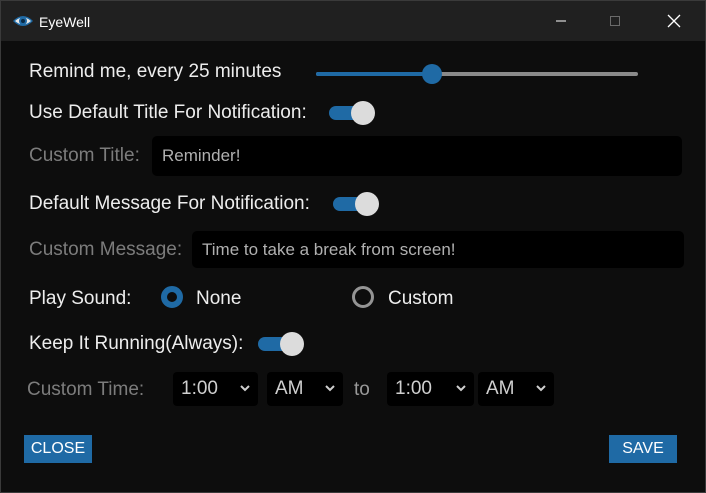 The width and height of the screenshot is (706, 493). I want to click on eye-icon, so click(23, 21).